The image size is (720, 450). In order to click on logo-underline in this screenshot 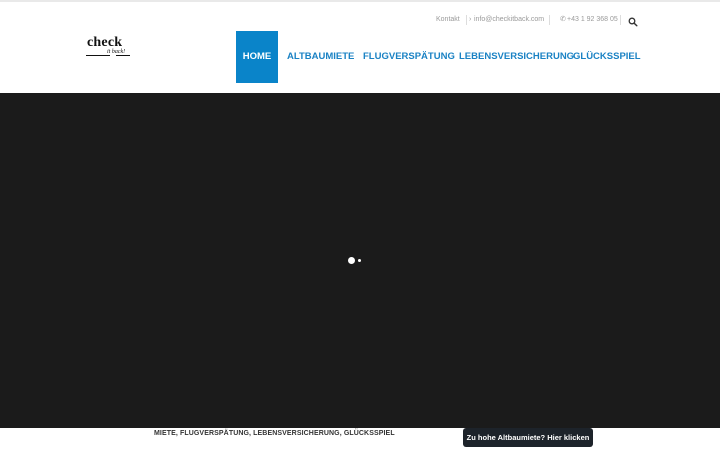, I will do `click(98, 55)`.